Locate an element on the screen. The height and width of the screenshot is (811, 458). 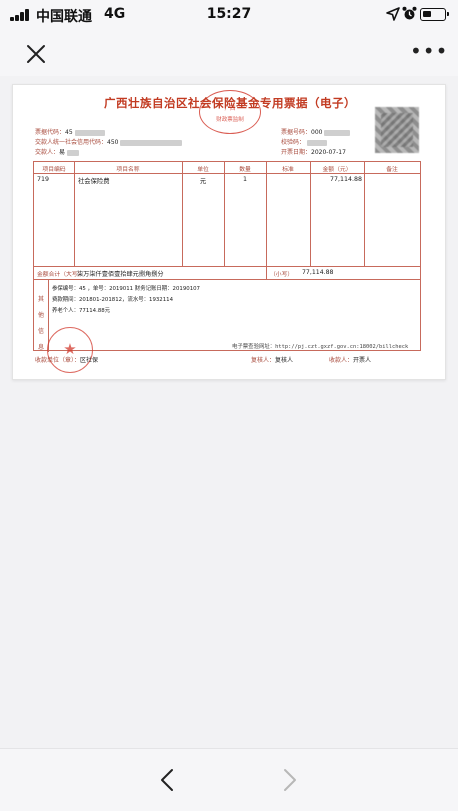
row-code: 719 is located at coordinates (43, 179).